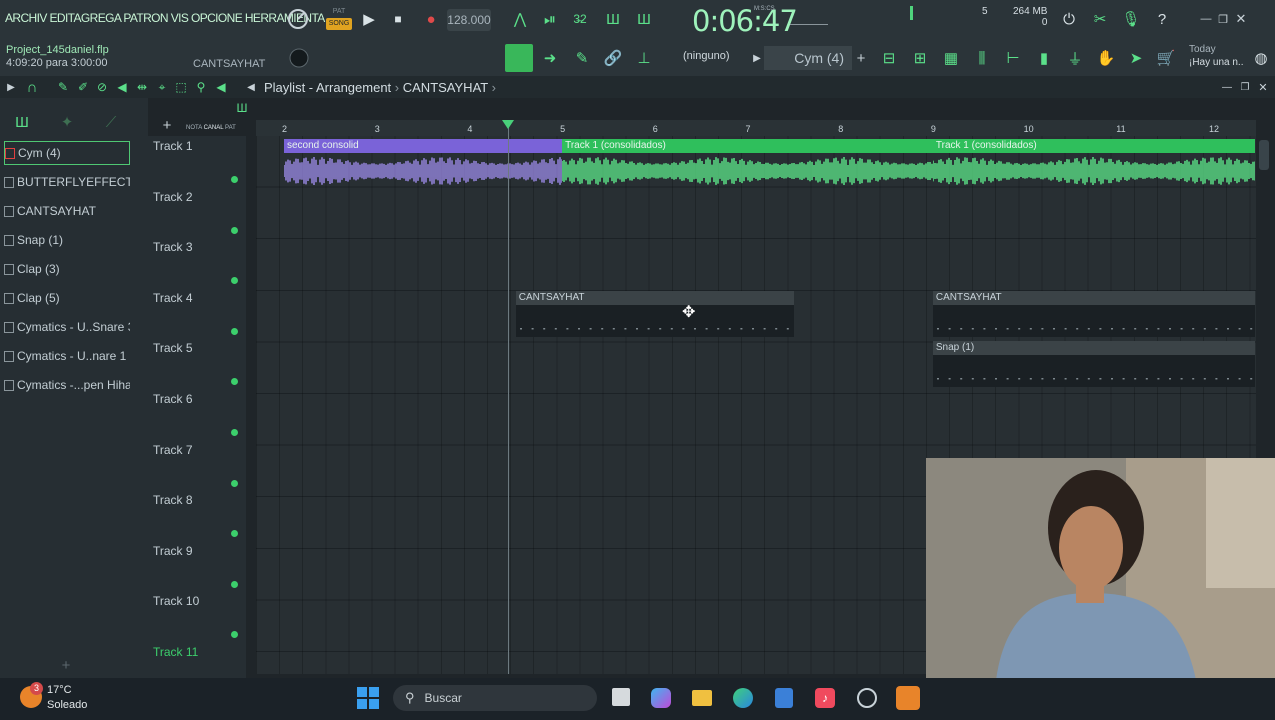 This screenshot has width=1275, height=720. What do you see at coordinates (1162, 19) in the screenshot?
I see `help-icon: ?` at bounding box center [1162, 19].